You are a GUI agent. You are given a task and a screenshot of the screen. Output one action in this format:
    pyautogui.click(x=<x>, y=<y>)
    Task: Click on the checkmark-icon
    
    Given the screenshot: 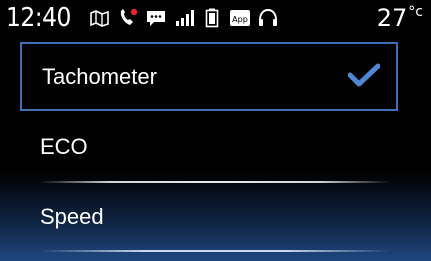 What is the action you would take?
    pyautogui.click(x=364, y=77)
    